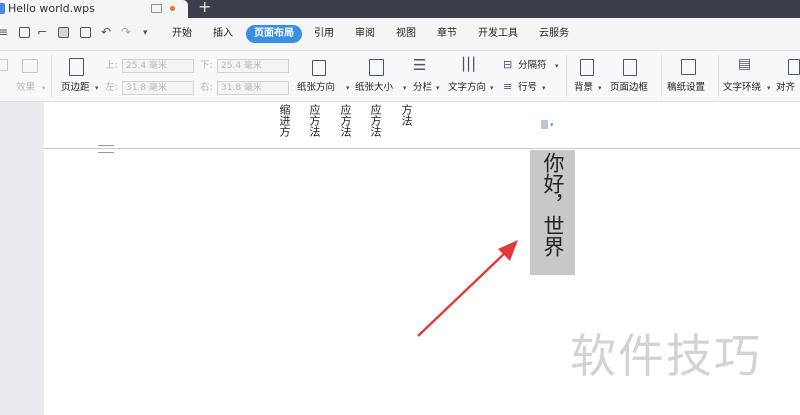 The image size is (800, 415). Describe the element at coordinates (462, 294) in the screenshot. I see `arrow-shaft` at that location.